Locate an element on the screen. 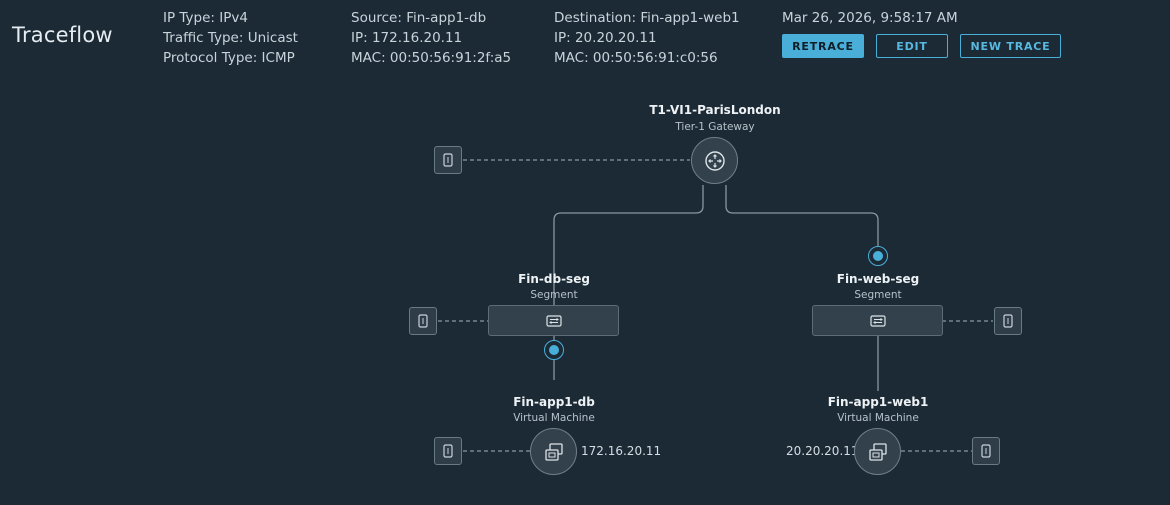 The height and width of the screenshot is (505, 1170). tier1-gateway-node is located at coordinates (714, 160).